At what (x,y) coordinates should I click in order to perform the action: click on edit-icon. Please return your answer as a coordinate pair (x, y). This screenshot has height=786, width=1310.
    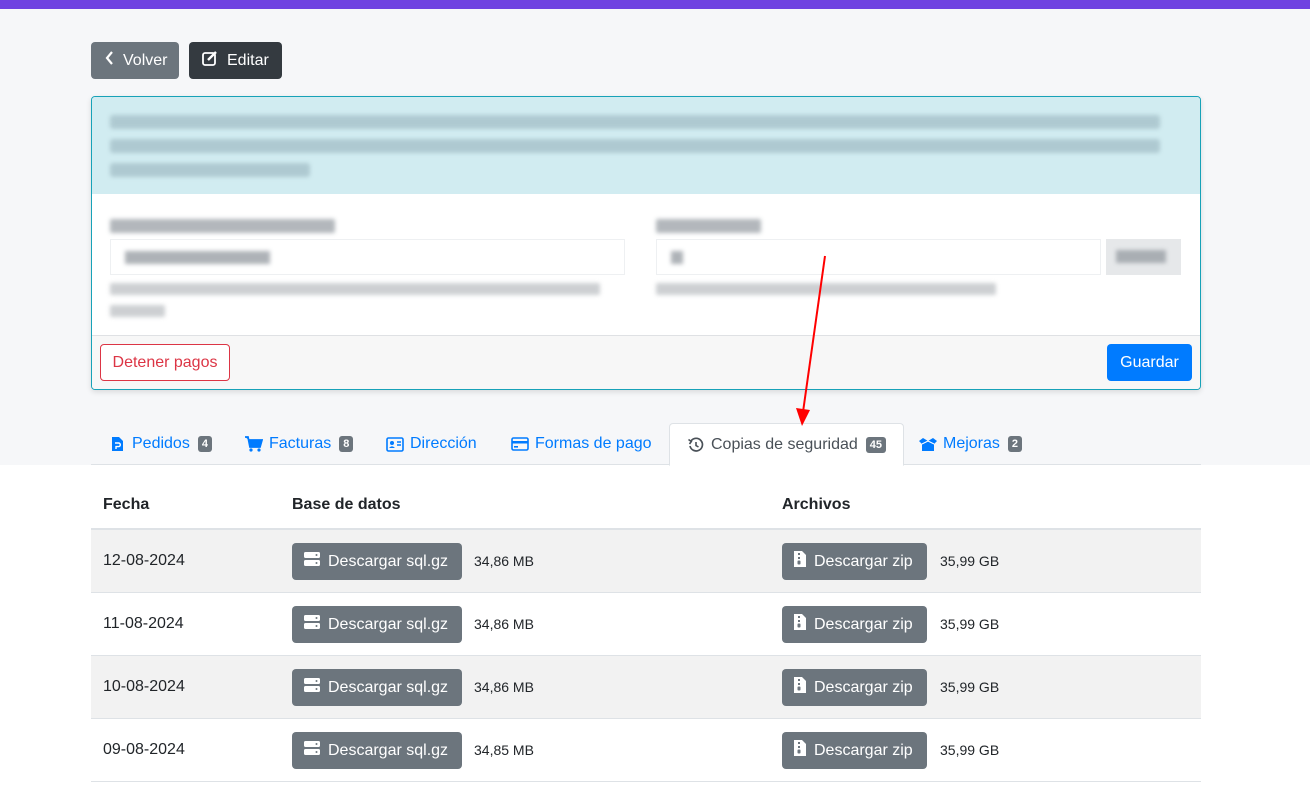
    Looking at the image, I should click on (210, 60).